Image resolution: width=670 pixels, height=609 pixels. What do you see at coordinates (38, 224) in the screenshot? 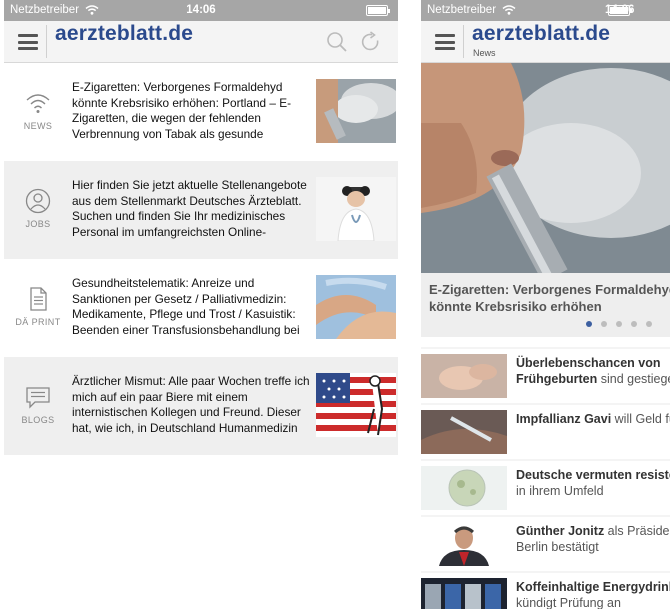
I see `category-label: JOBS` at bounding box center [38, 224].